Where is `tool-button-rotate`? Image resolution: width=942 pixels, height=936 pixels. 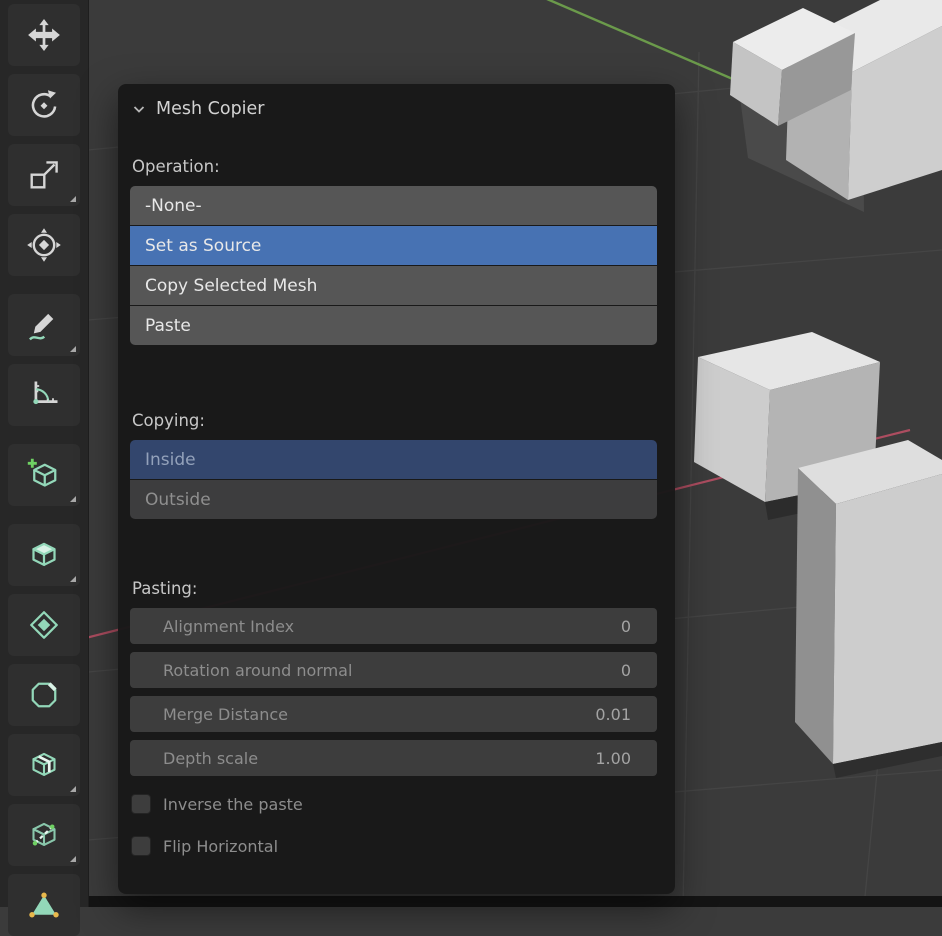
tool-button-rotate is located at coordinates (44, 105).